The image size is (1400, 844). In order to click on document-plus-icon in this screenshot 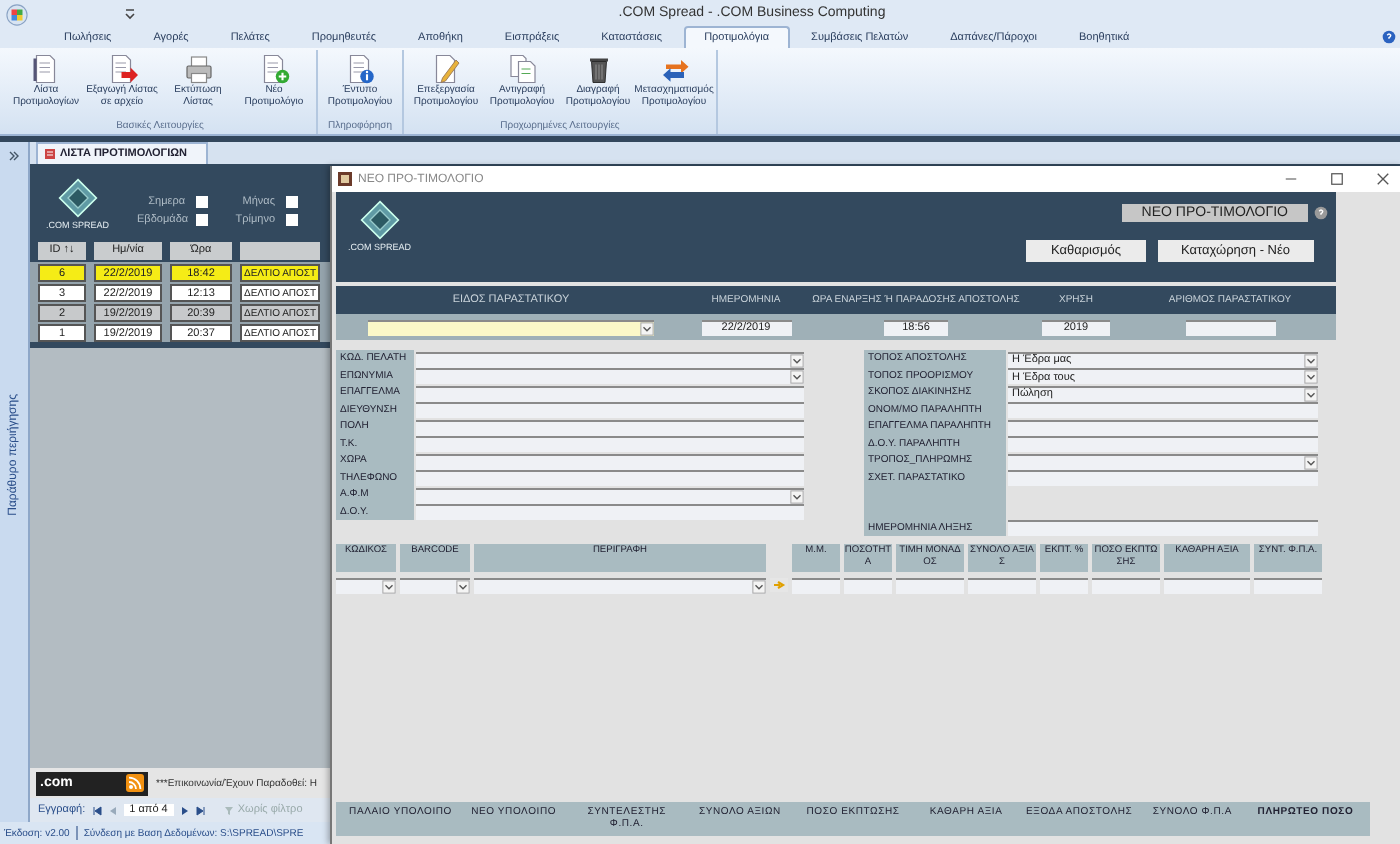, I will do `click(274, 69)`.